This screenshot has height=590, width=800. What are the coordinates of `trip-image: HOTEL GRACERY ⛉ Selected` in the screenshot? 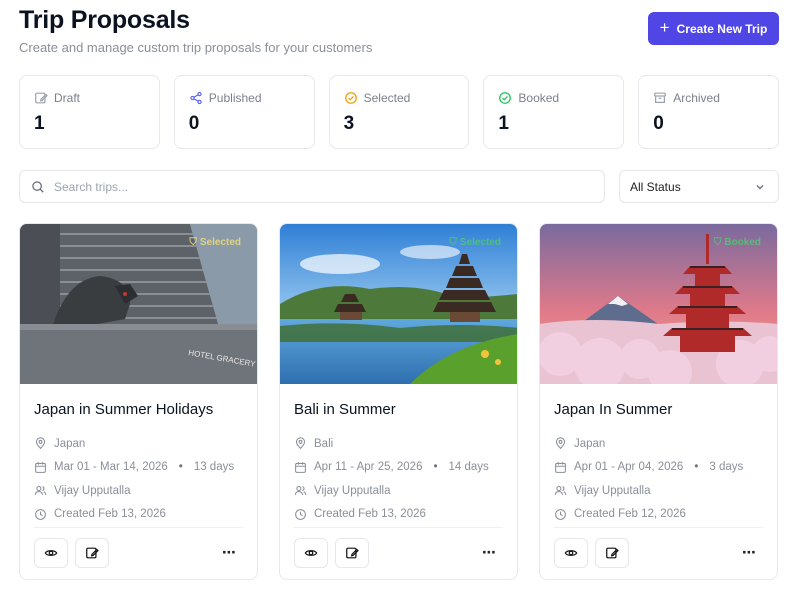 It's located at (138, 304).